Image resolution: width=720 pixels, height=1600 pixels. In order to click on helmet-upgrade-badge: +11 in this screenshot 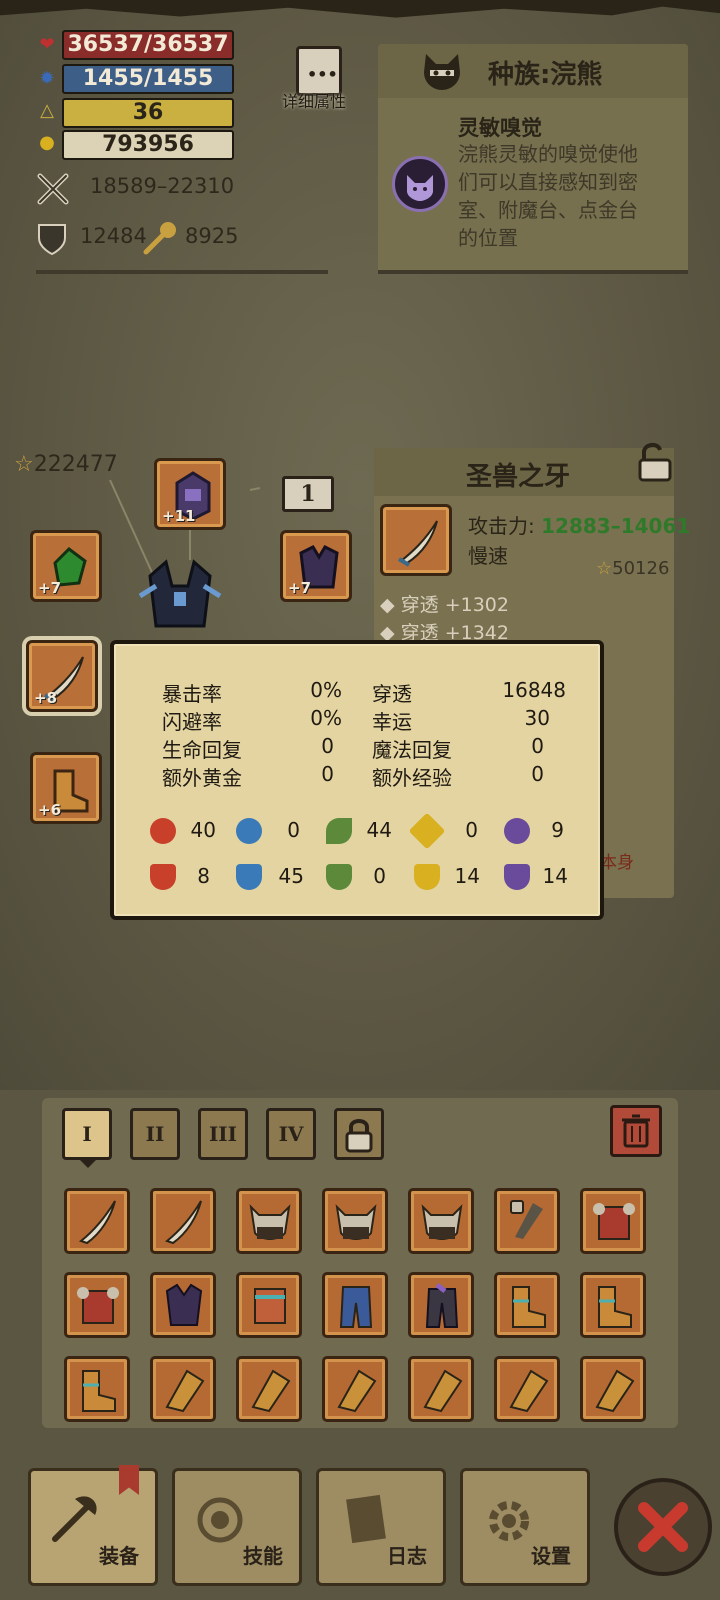, I will do `click(179, 516)`.